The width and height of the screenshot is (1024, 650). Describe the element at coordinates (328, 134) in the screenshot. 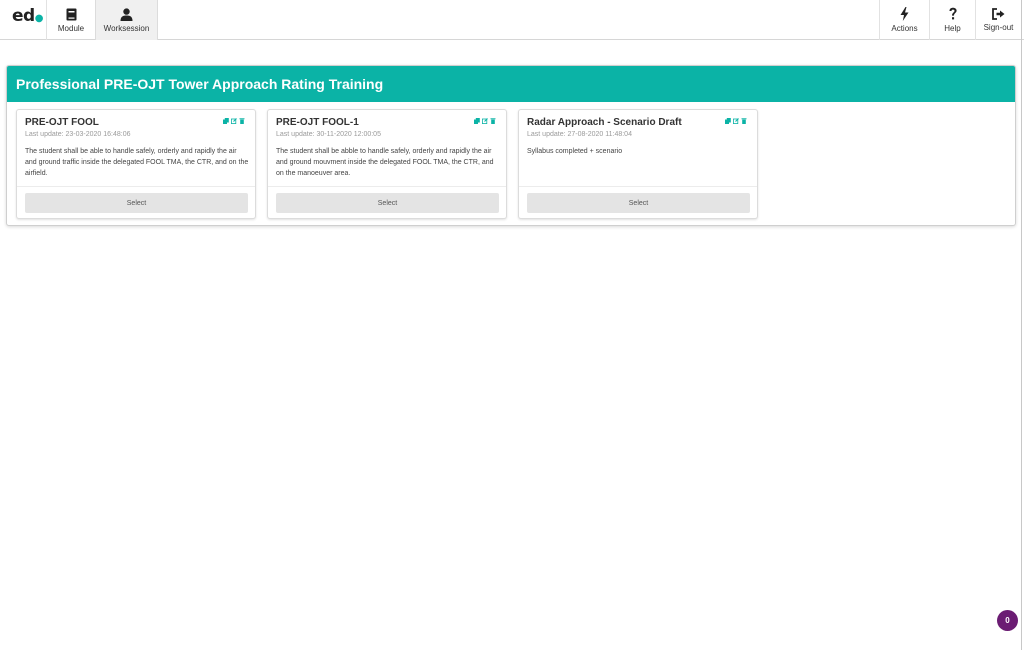

I see `card-last-update: Last update: 30-11-2020 12:00:05` at that location.